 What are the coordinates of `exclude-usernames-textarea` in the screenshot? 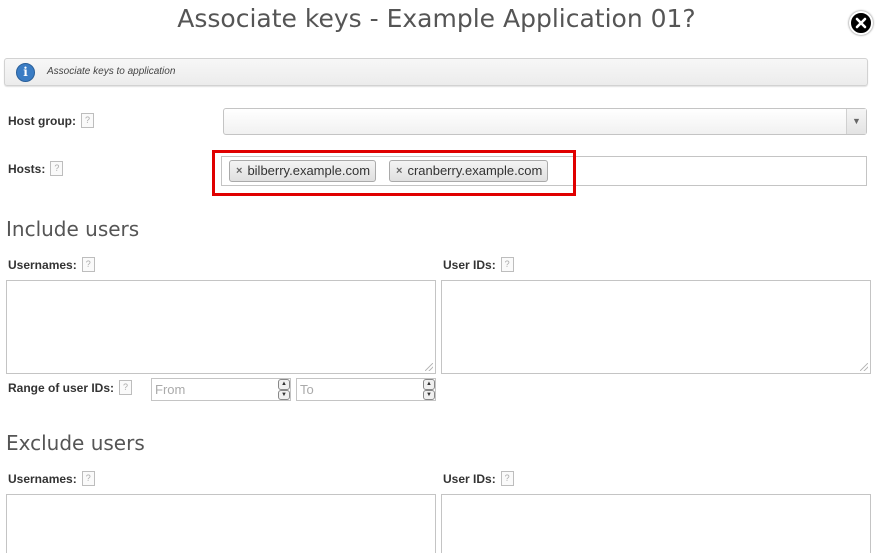 It's located at (221, 523).